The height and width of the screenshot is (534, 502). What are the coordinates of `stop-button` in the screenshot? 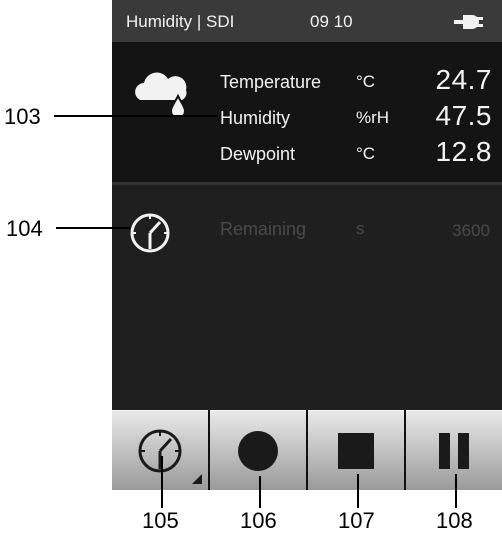 It's located at (356, 450).